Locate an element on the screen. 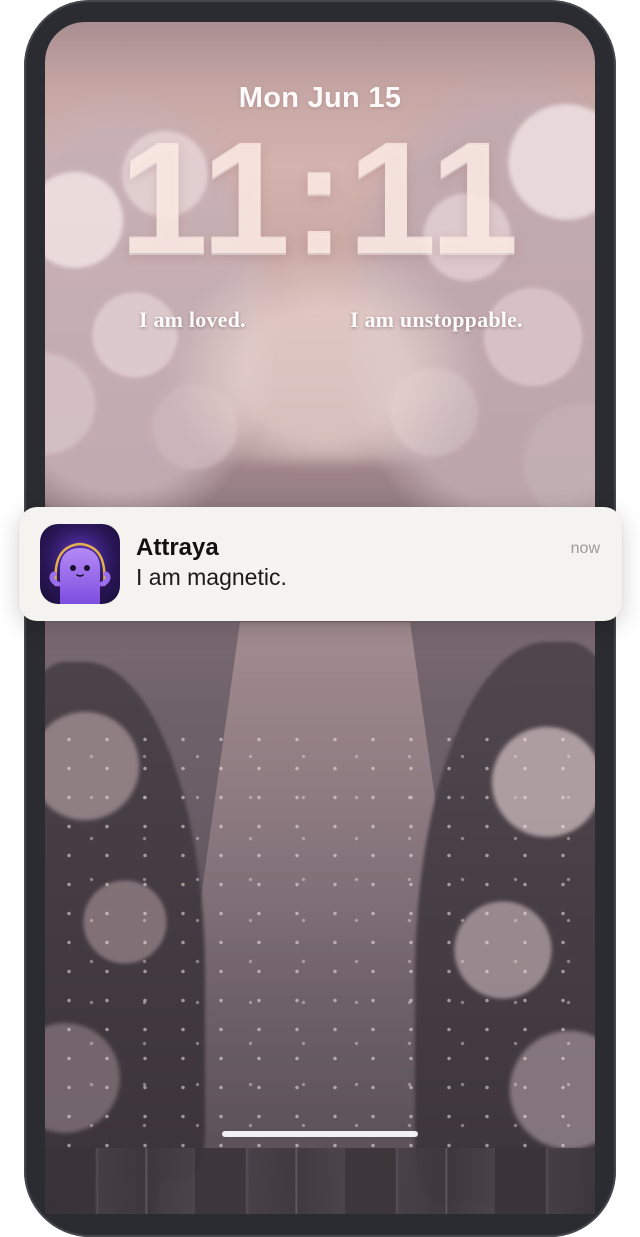 This screenshot has width=640, height=1237. screen-bottom-reflection is located at coordinates (320, 1181).